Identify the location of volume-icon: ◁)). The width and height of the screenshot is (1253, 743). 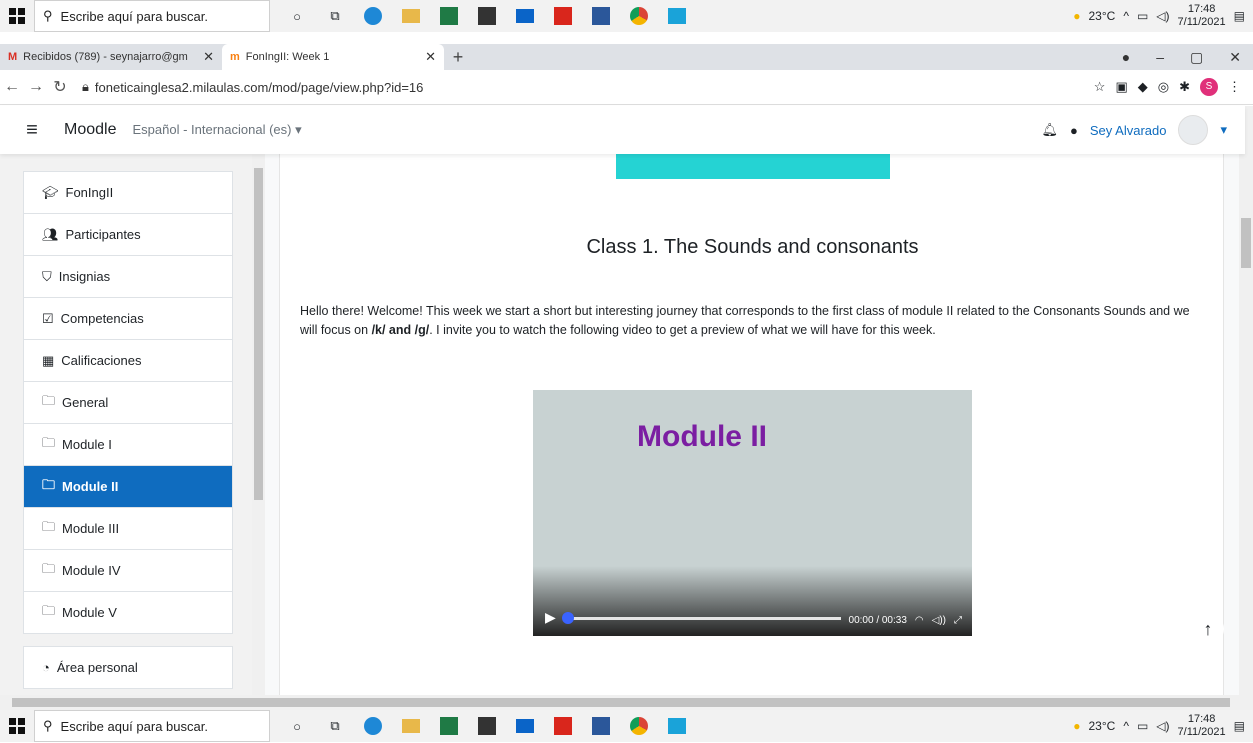
(939, 620).